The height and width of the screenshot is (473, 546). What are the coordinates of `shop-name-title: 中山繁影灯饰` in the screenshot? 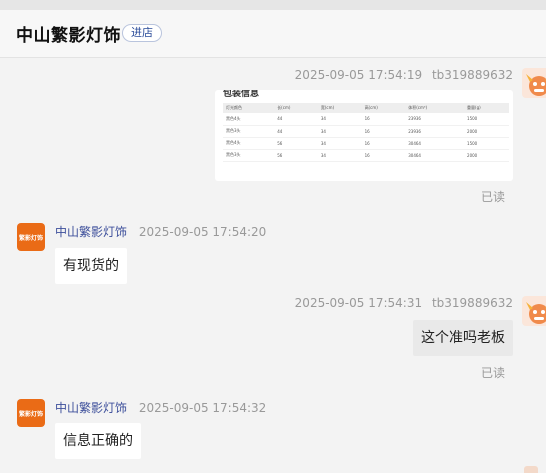 It's located at (68, 36).